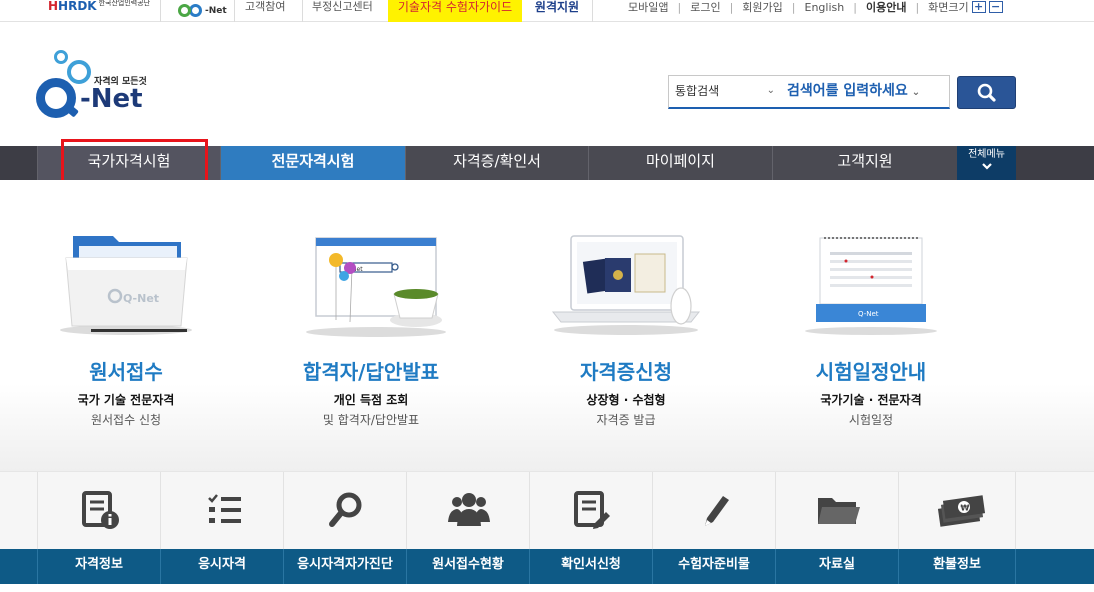 Image resolution: width=1094 pixels, height=592 pixels. Describe the element at coordinates (141, 298) in the screenshot. I see `svg-text: Q-Net` at that location.